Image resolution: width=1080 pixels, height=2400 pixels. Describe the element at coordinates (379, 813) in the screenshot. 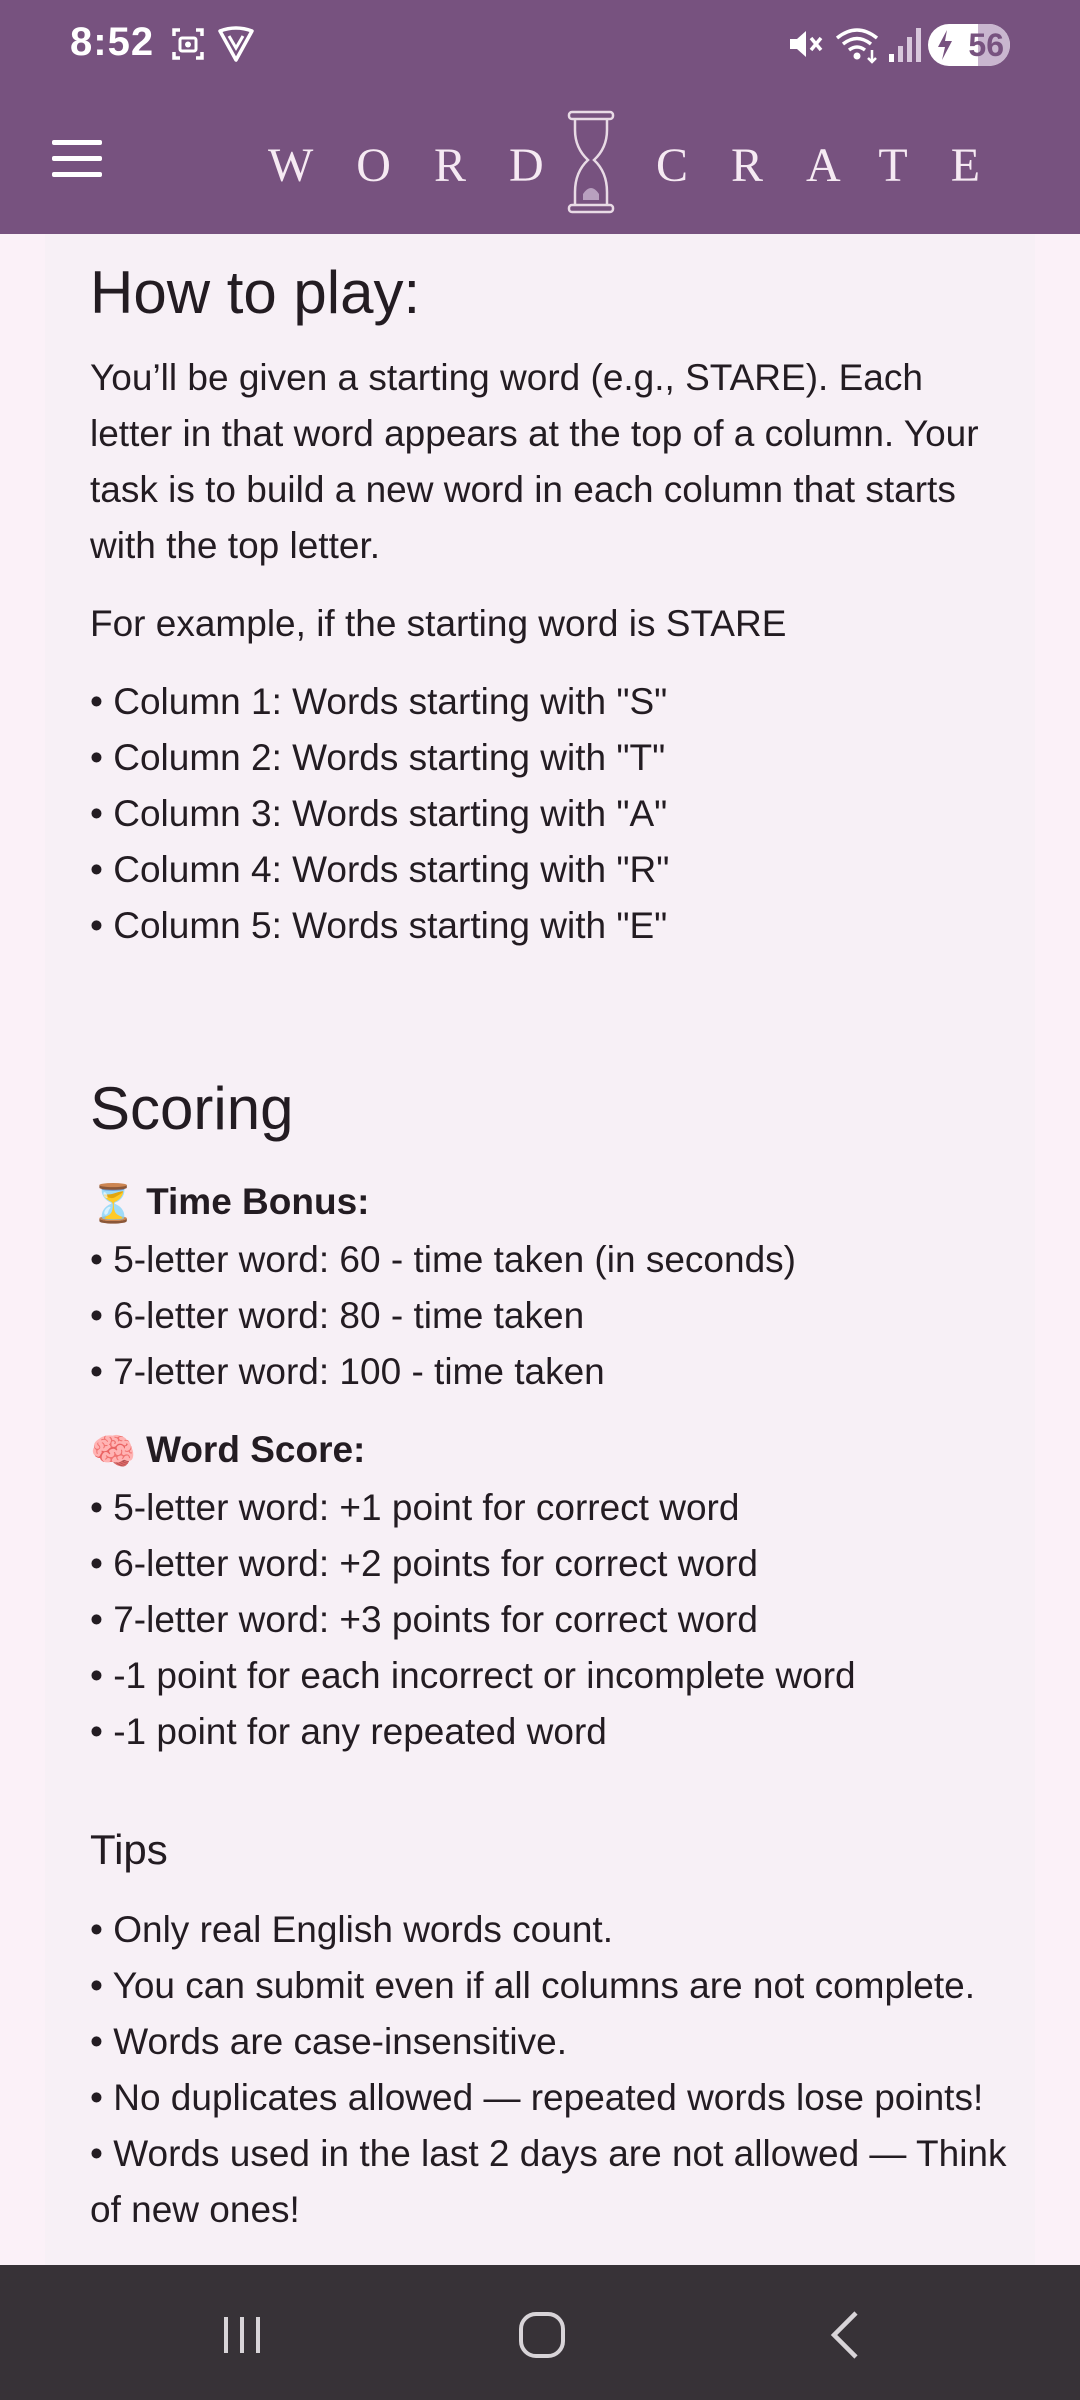

I see `list-item: • Column 3: Words starting with "A"` at that location.